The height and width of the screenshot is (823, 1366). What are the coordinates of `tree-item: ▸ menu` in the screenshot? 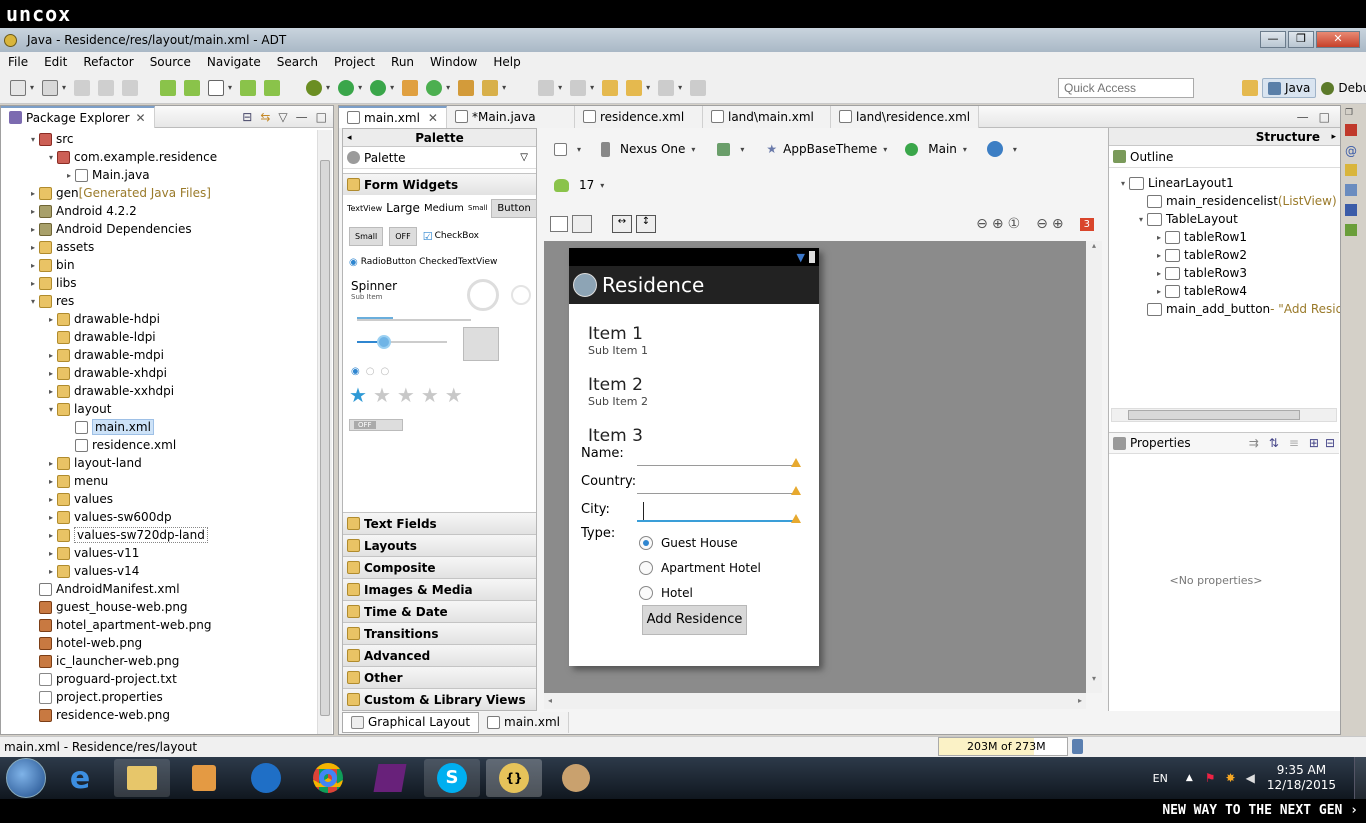 It's located at (159, 481).